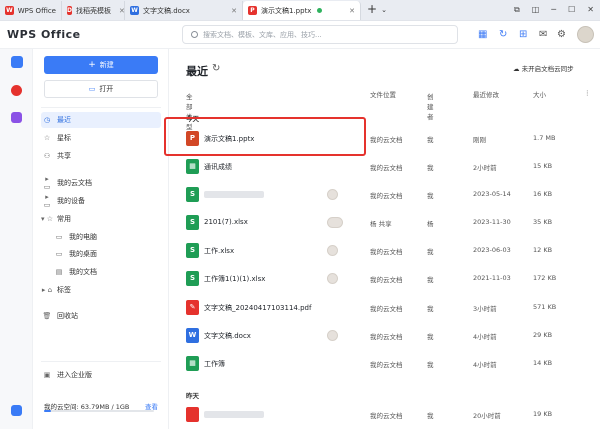 The height and width of the screenshot is (429, 600). Describe the element at coordinates (101, 156) in the screenshot. I see `sidebar-item-2: ⚇ 共享` at that location.